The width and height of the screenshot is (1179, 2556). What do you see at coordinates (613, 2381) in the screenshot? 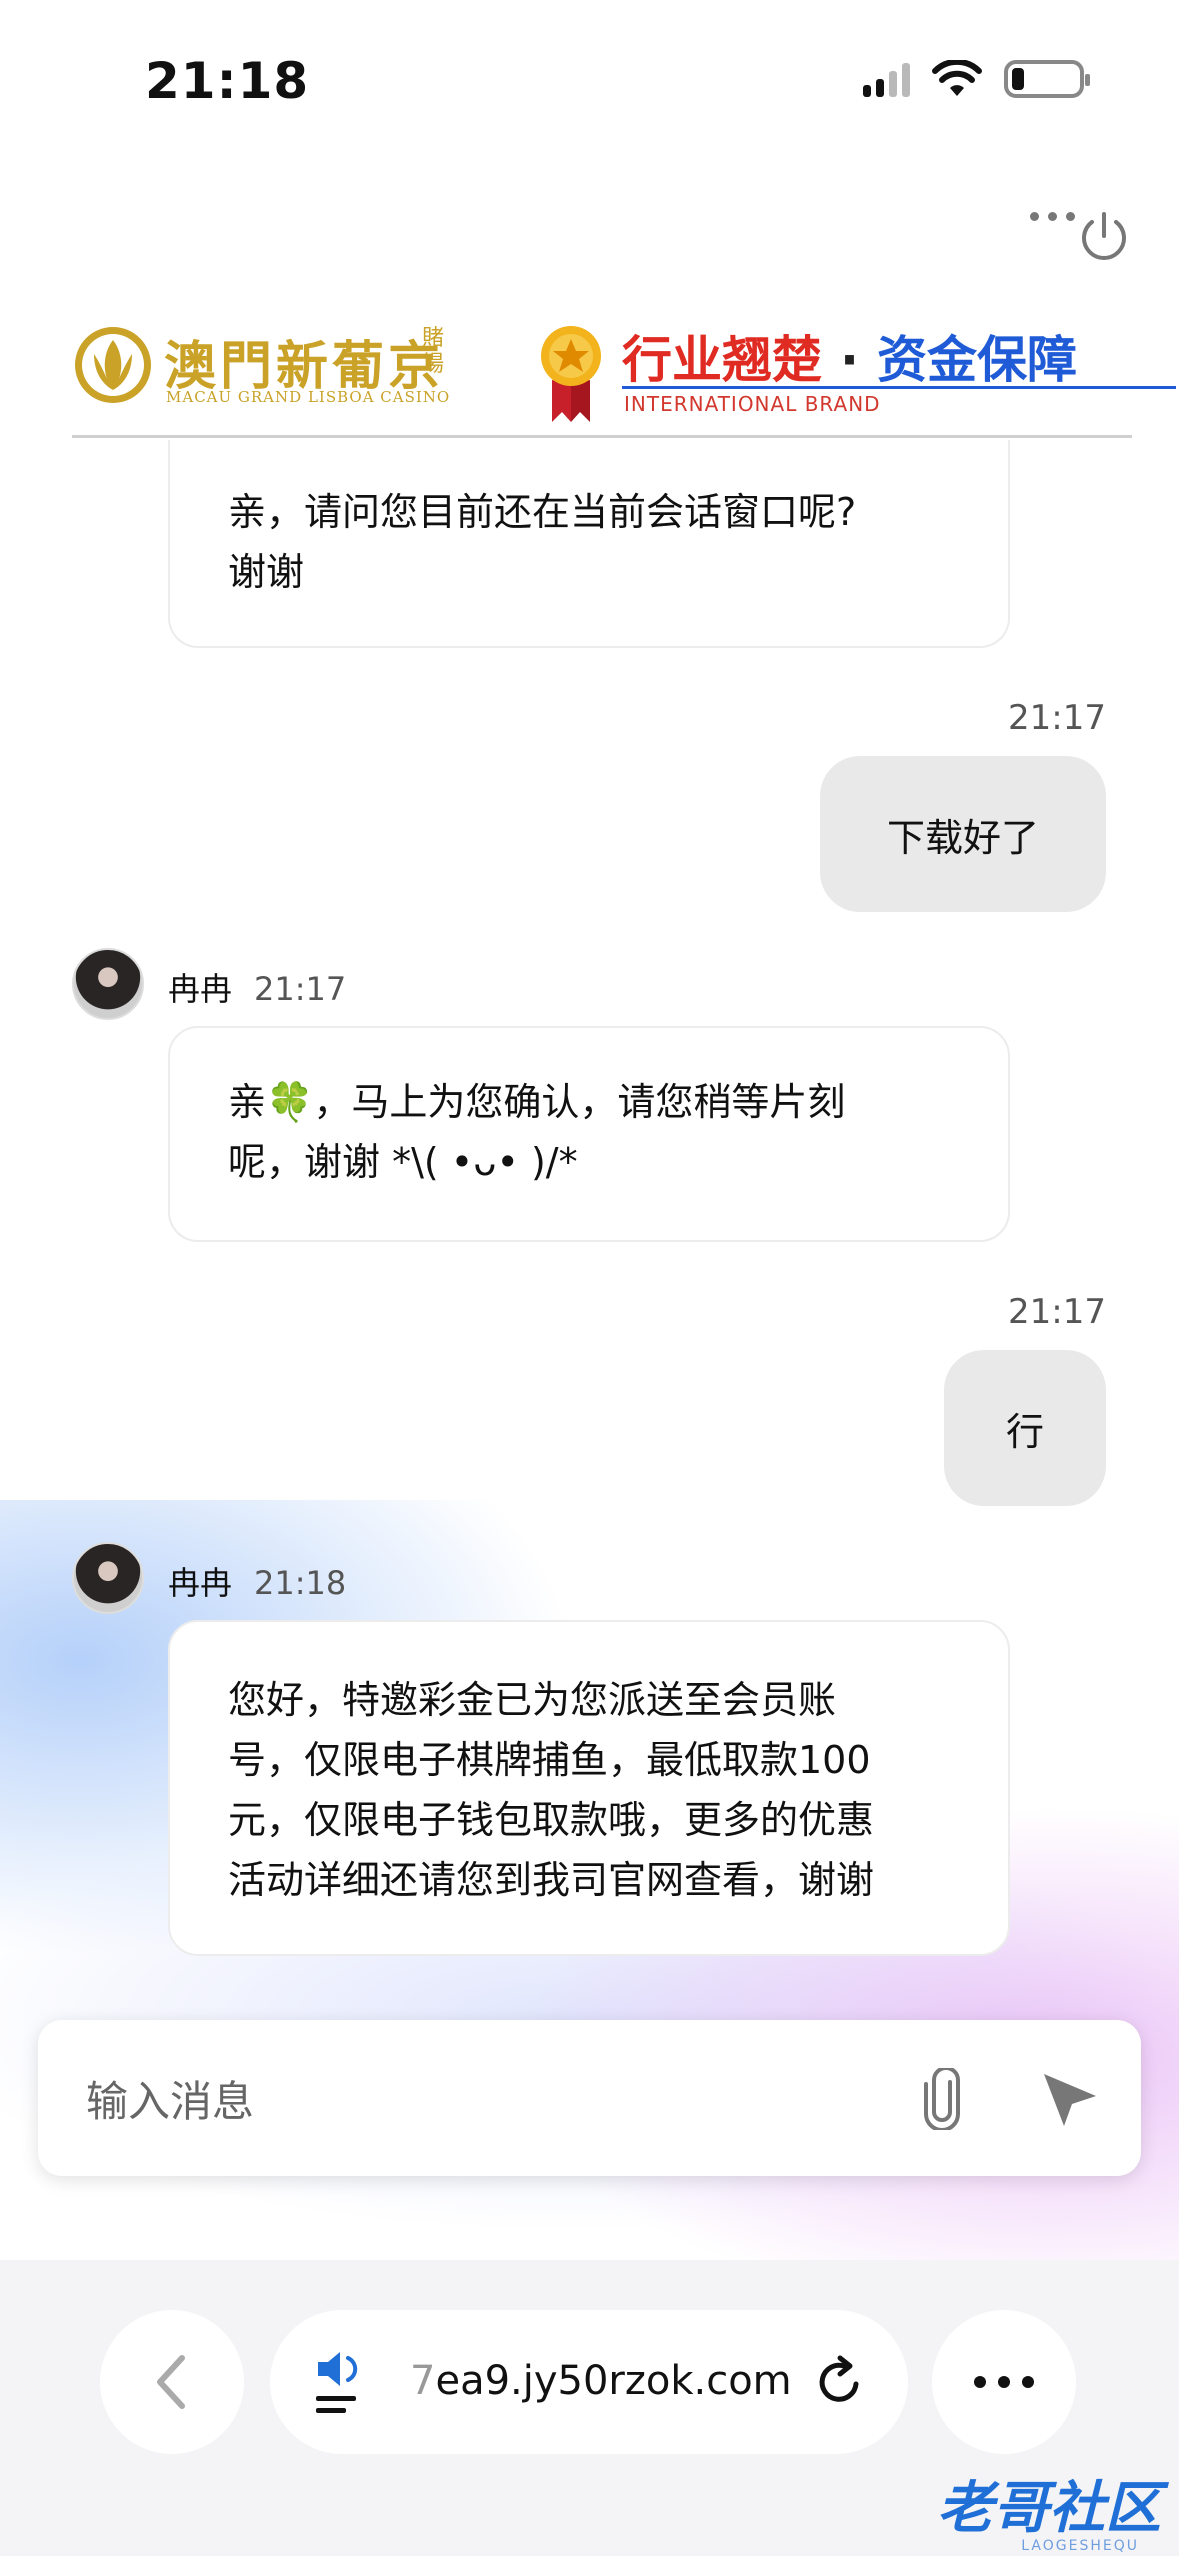
I see `url-domain: ea9.jy50rzok.com` at bounding box center [613, 2381].